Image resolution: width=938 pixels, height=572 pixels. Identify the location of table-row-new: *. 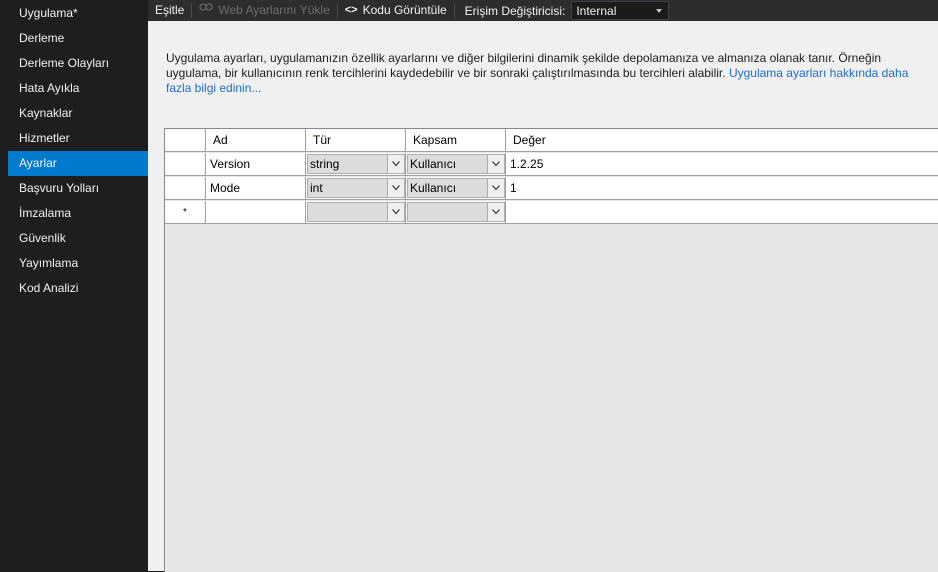
(551, 213).